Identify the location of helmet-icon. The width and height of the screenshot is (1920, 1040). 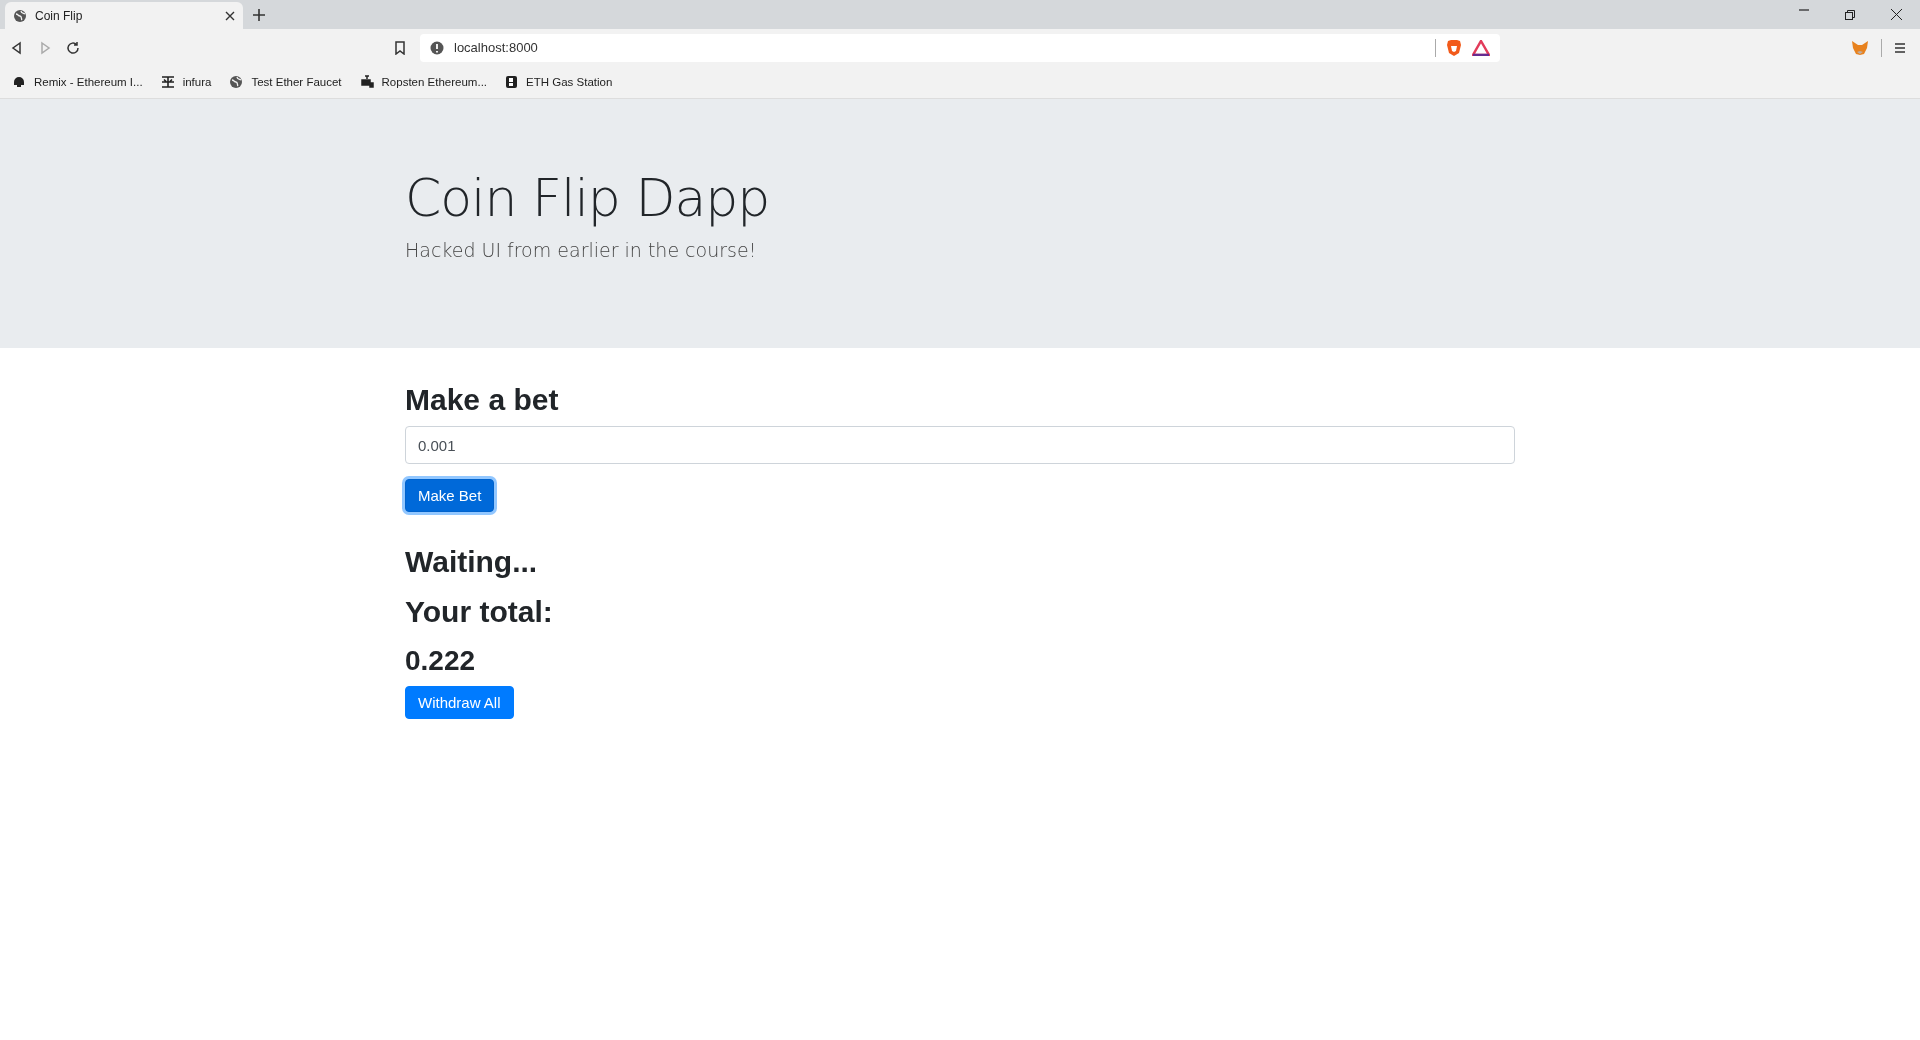
(19, 82).